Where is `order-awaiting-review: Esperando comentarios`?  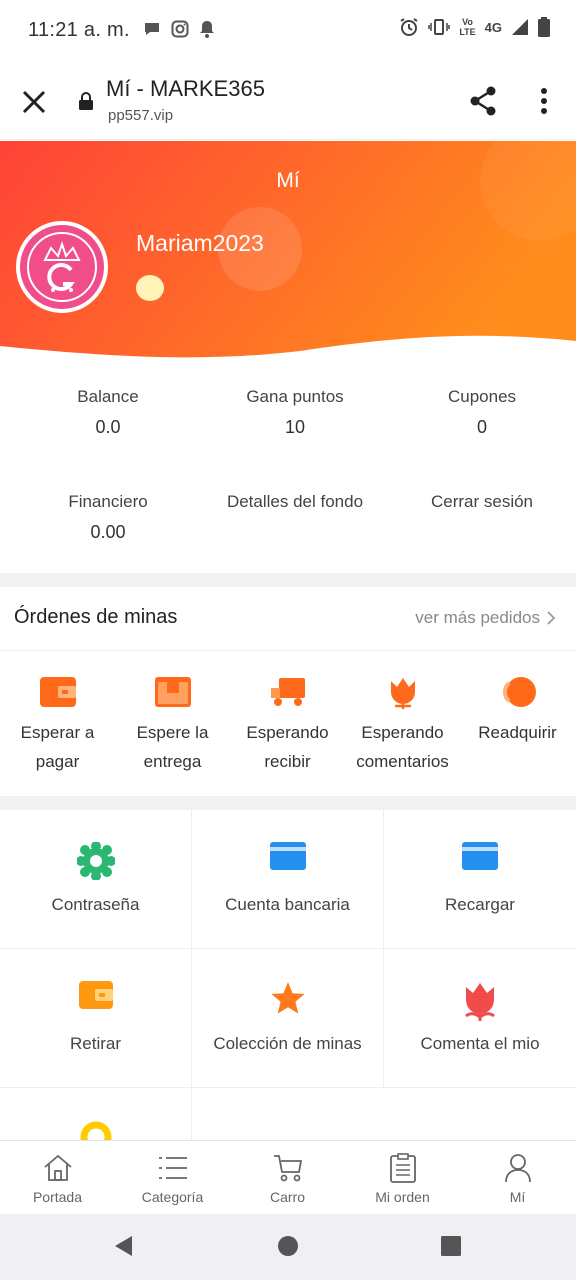 order-awaiting-review: Esperando comentarios is located at coordinates (402, 724).